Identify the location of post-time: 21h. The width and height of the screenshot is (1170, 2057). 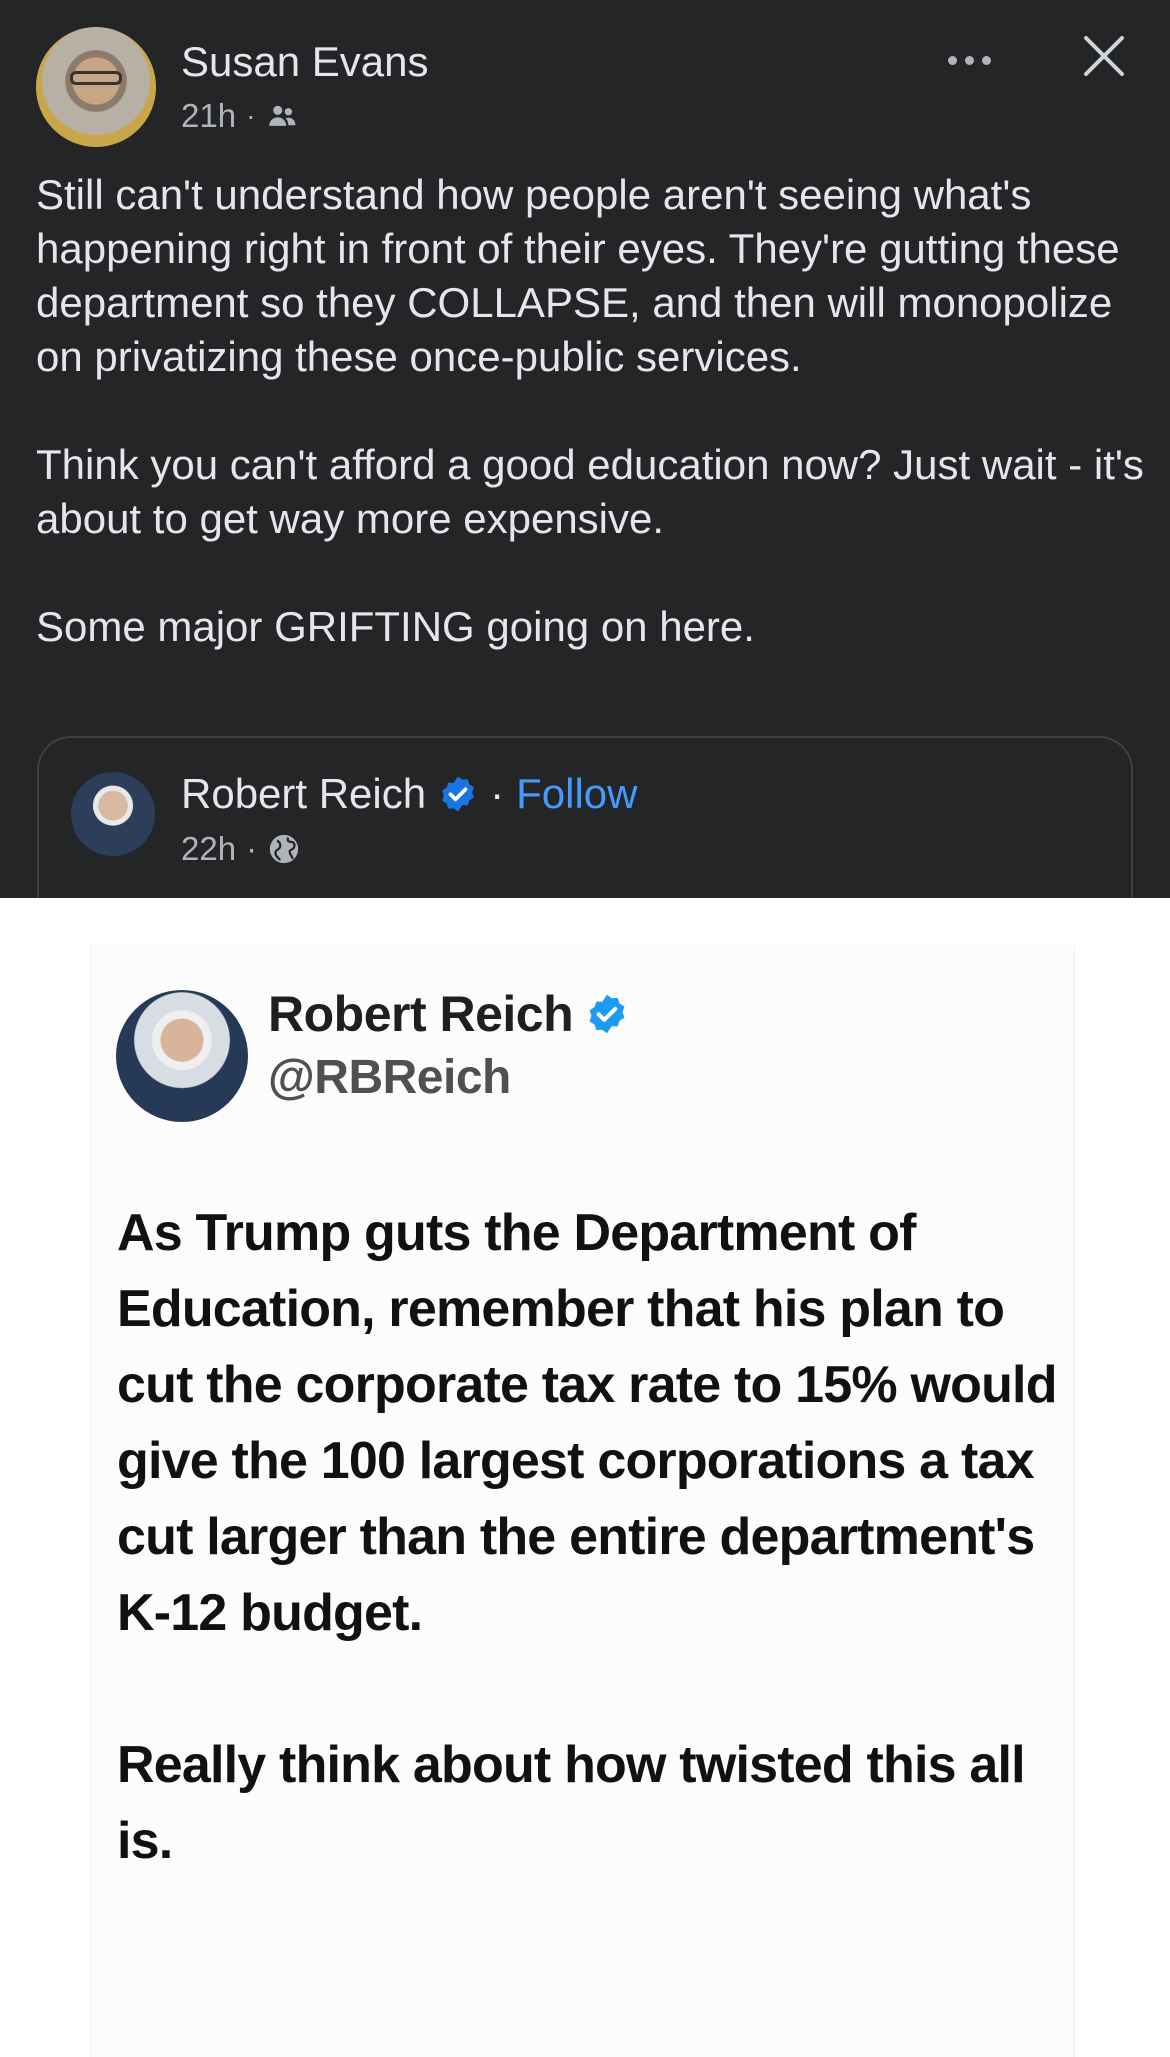
(208, 116).